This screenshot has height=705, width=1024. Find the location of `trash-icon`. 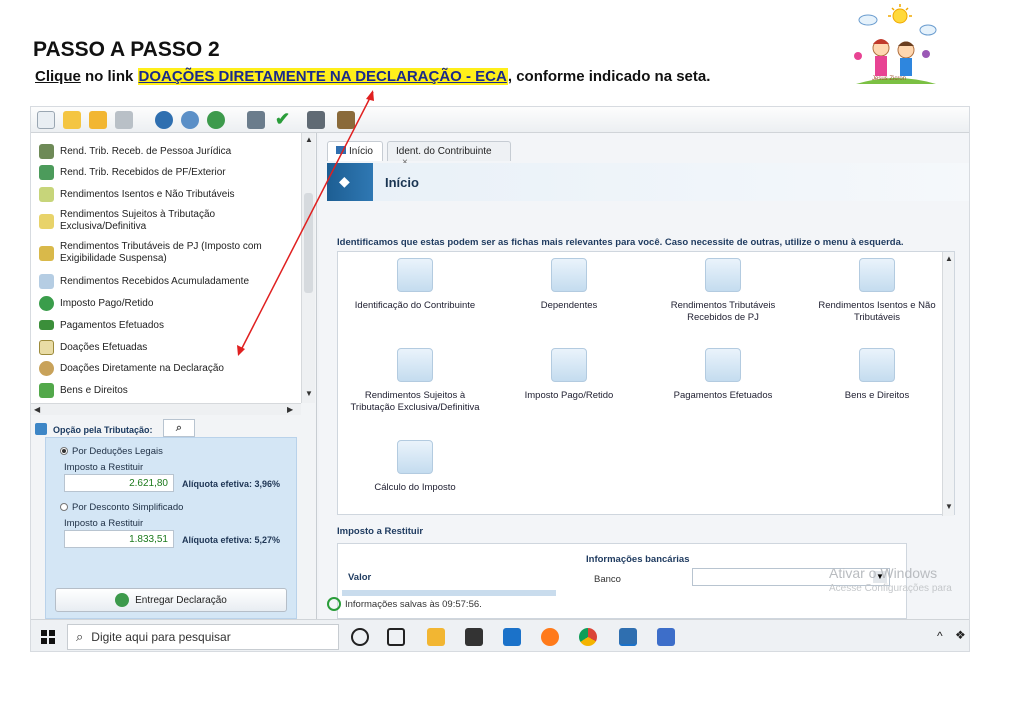

trash-icon is located at coordinates (124, 120).